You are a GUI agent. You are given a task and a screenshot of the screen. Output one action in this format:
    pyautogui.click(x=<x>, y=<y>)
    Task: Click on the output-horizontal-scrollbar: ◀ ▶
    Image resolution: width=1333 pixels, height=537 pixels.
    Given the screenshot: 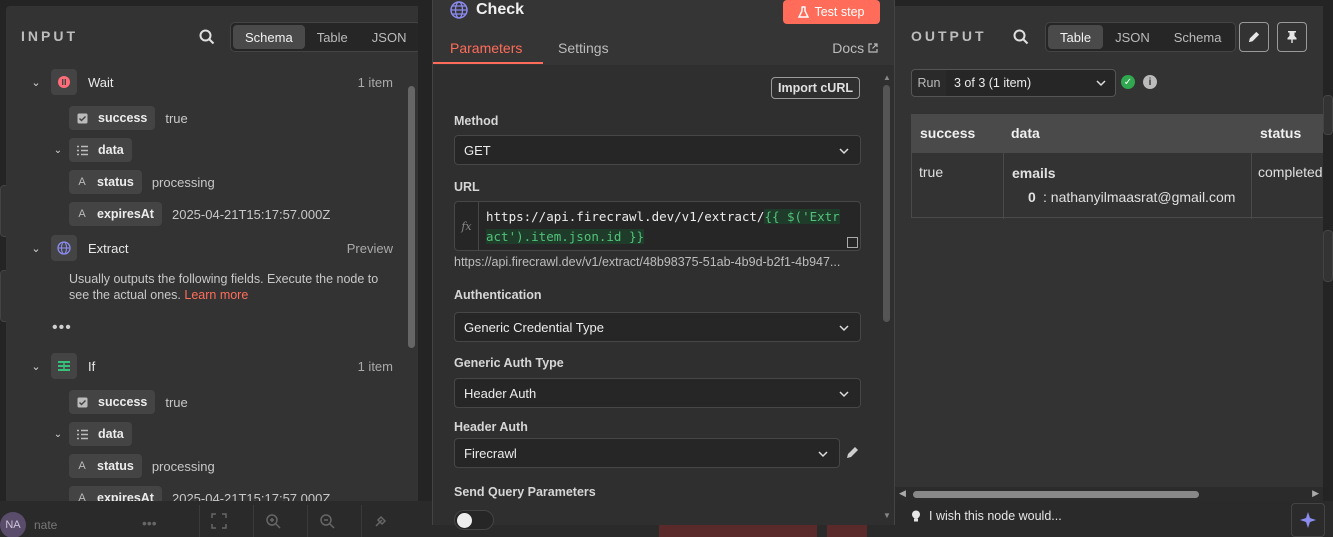 What is the action you would take?
    pyautogui.click(x=1109, y=494)
    